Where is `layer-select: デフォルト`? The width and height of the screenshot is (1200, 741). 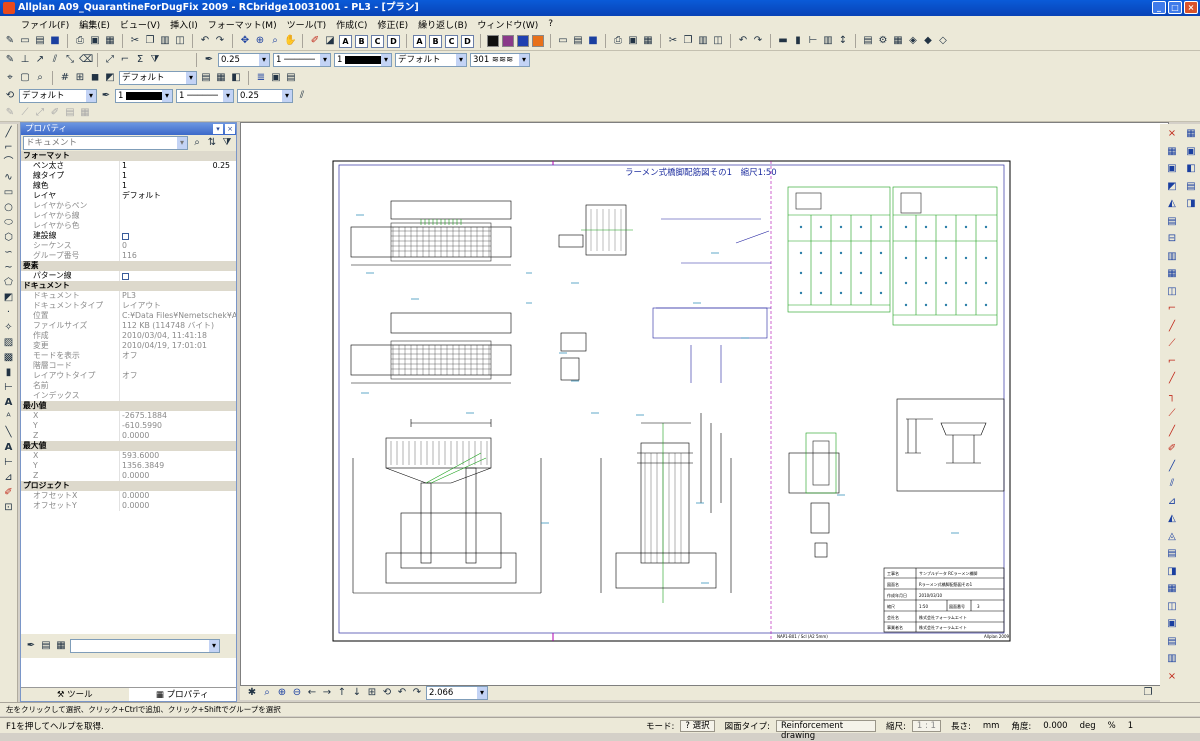 layer-select: デフォルト is located at coordinates (58, 96).